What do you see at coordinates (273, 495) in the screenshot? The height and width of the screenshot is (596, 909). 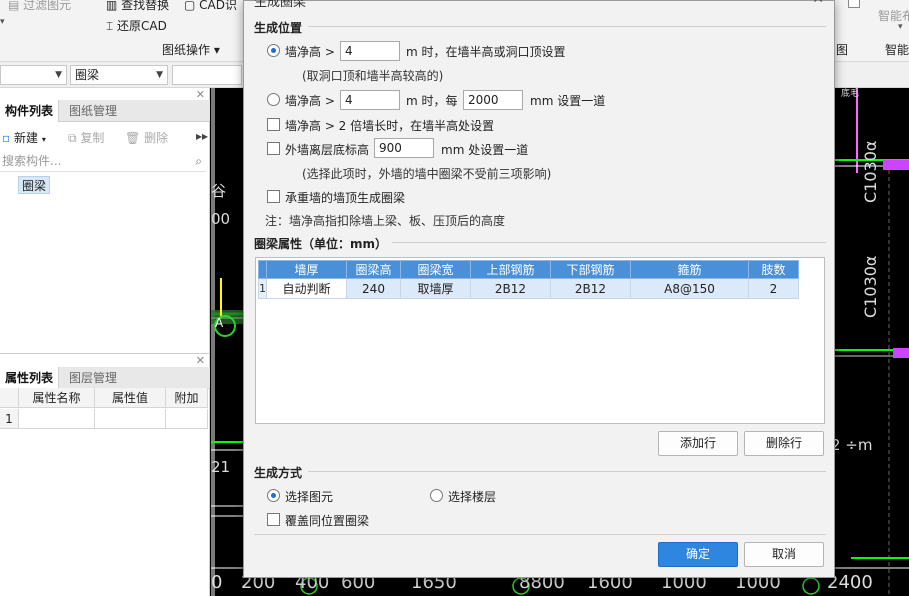 I see `select-elements-radio` at bounding box center [273, 495].